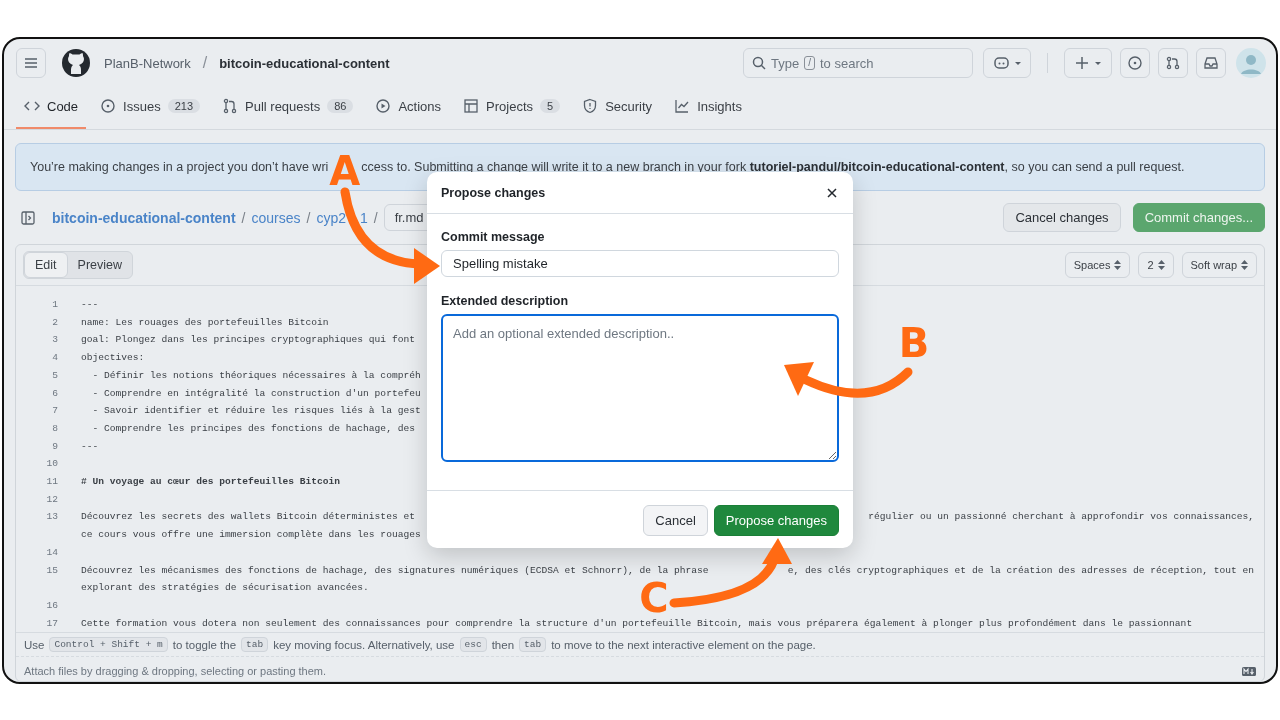  I want to click on hint-text: to move to the next interactive element on the page., so click(683, 644).